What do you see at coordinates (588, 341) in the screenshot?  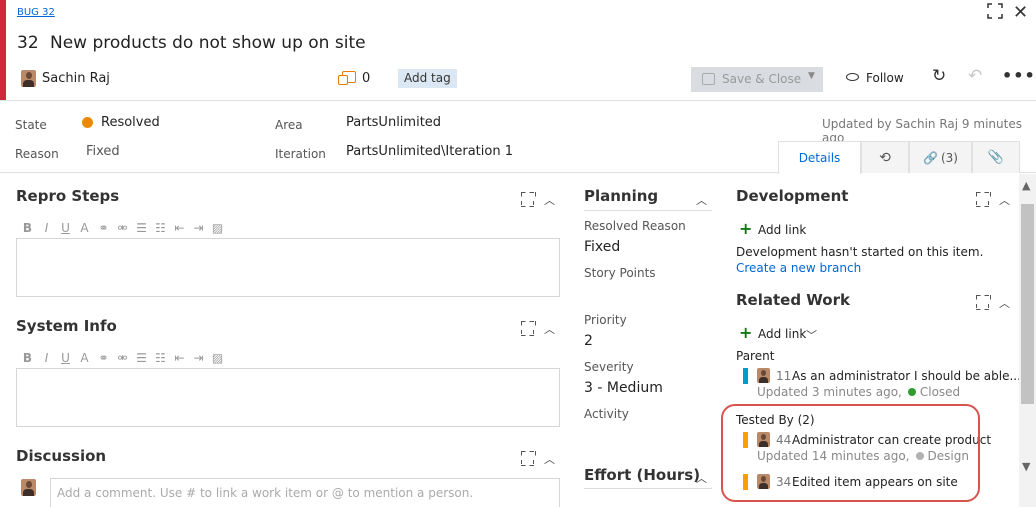 I see `priority-field: 2` at bounding box center [588, 341].